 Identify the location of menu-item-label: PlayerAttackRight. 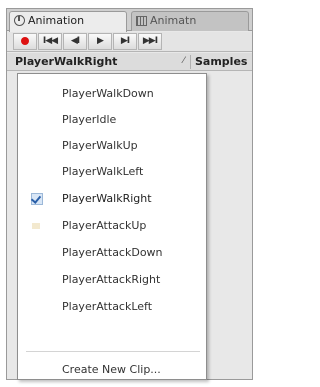
(111, 279).